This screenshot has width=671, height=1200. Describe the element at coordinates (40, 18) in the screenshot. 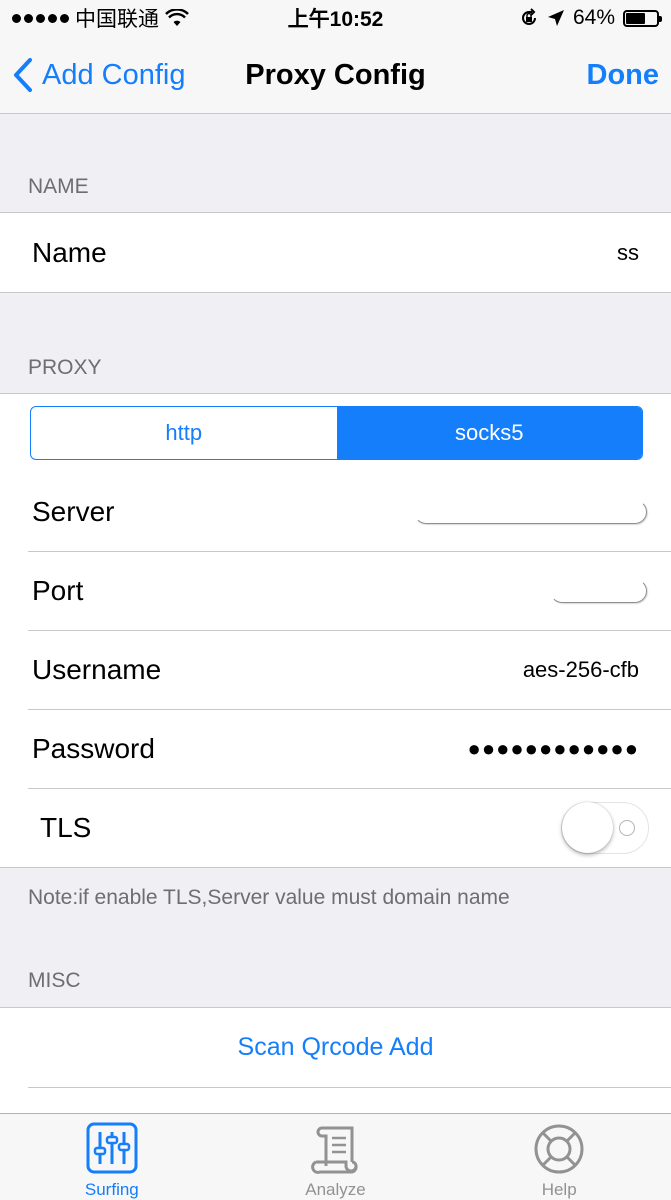

I see `signal-strength-icon` at that location.